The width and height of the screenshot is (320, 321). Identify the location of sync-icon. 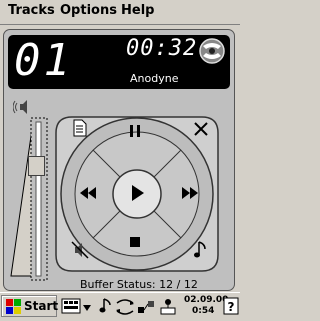
(125, 307).